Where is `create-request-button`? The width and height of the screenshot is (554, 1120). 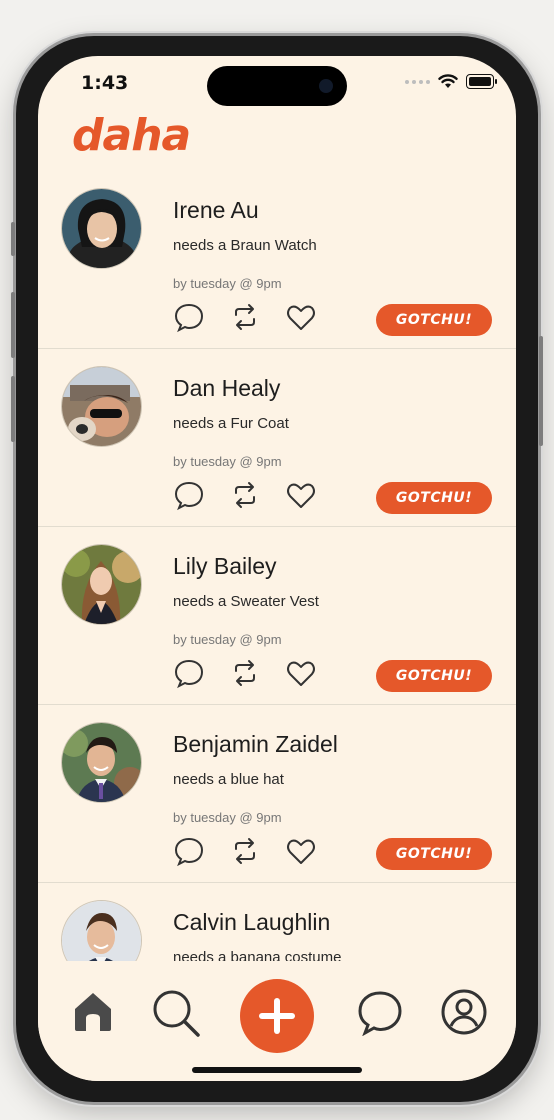 create-request-button is located at coordinates (277, 1016).